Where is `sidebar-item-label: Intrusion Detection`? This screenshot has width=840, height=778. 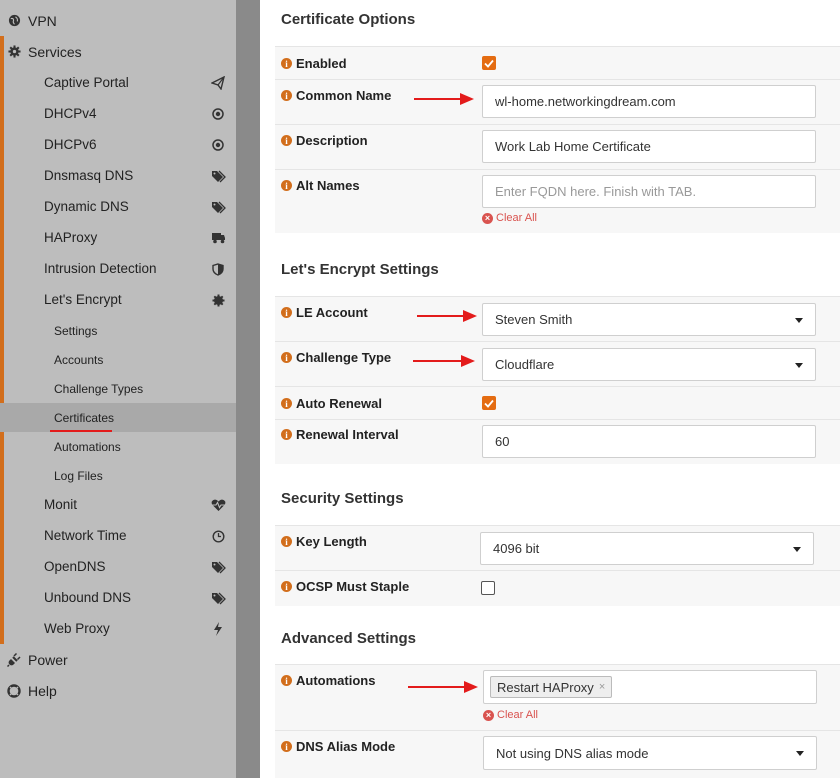 sidebar-item-label: Intrusion Detection is located at coordinates (100, 268).